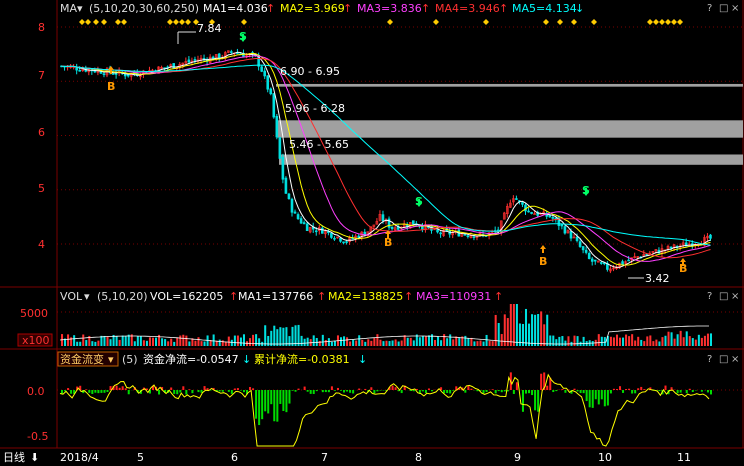 This screenshot has width=744, height=466. Describe the element at coordinates (87, 296) in the screenshot. I see `vol-indicator-dropdown-icon: ▾` at that location.